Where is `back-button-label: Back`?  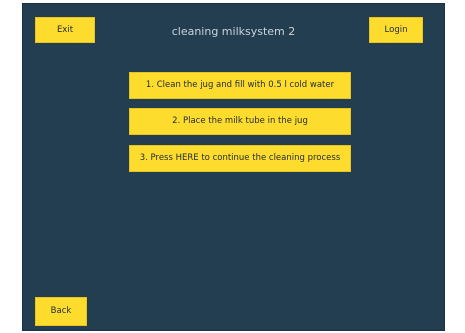 back-button-label: Back is located at coordinates (61, 311).